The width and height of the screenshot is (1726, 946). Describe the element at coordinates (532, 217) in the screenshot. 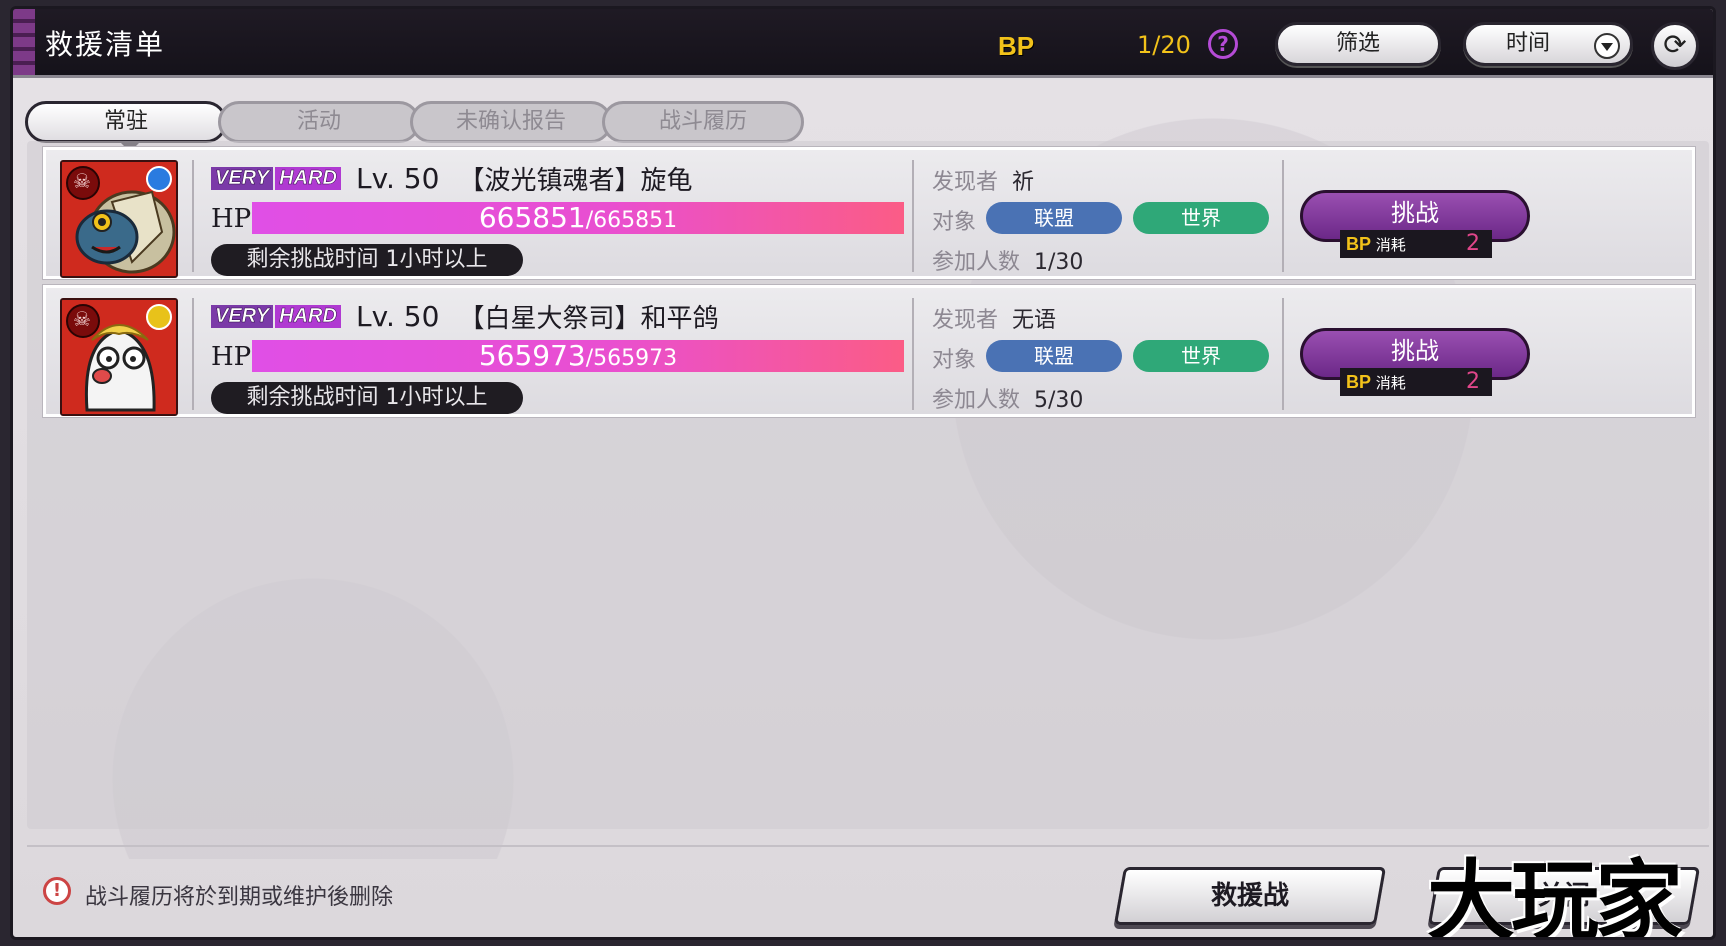

I see `hp-current: 665851` at that location.